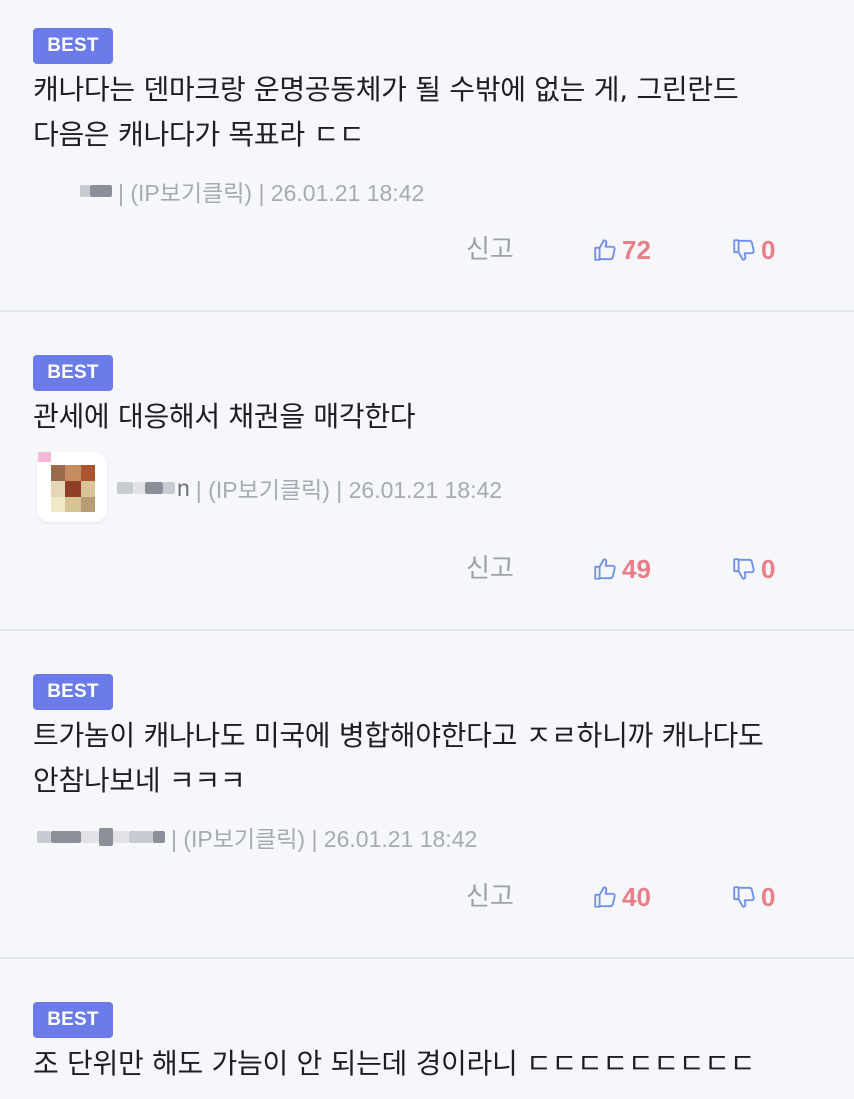 Image resolution: width=854 pixels, height=1099 pixels. I want to click on comment-actions: 신고 40 0, so click(427, 897).